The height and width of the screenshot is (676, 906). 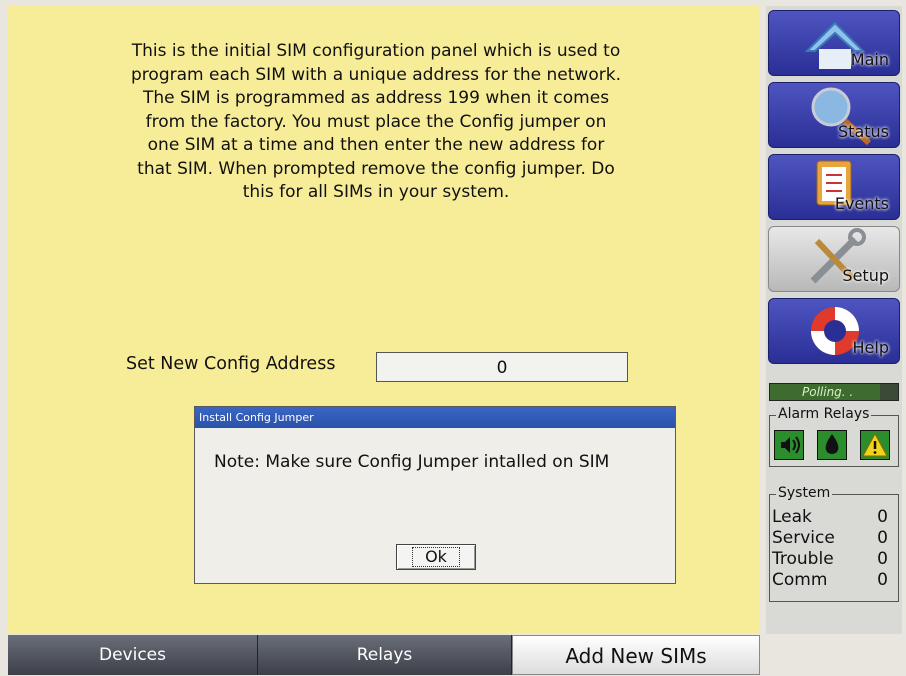 What do you see at coordinates (832, 445) in the screenshot?
I see `water-drop-icon` at bounding box center [832, 445].